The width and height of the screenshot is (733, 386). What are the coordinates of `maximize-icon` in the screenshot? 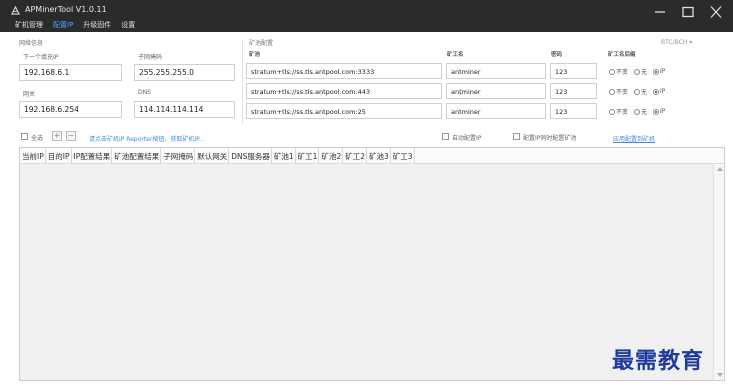 It's located at (688, 12).